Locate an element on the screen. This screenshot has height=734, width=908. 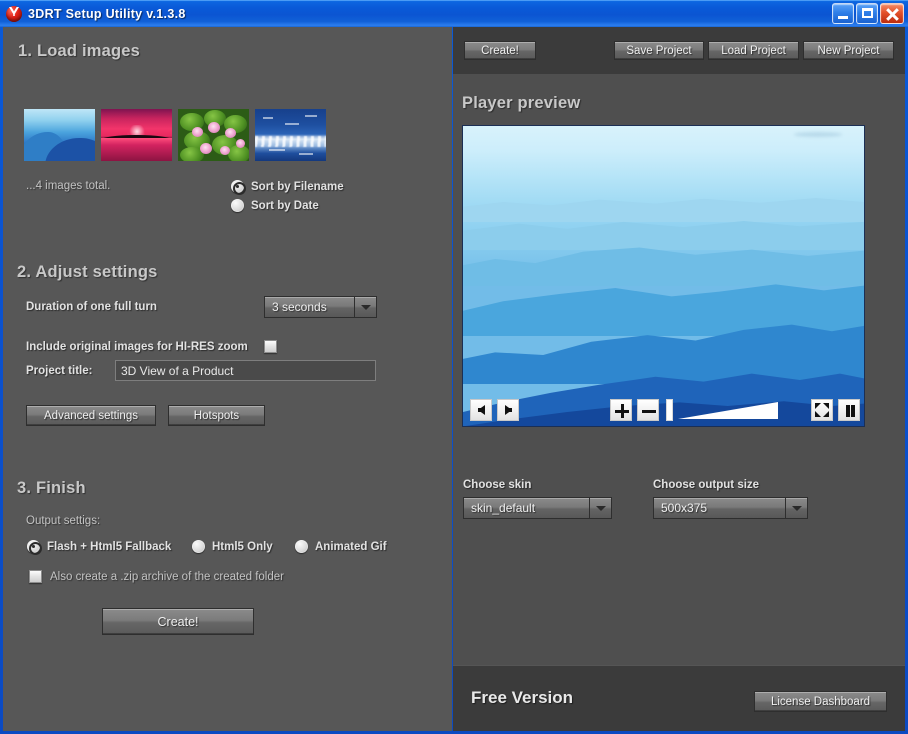
hires-checkbox is located at coordinates (270, 346).